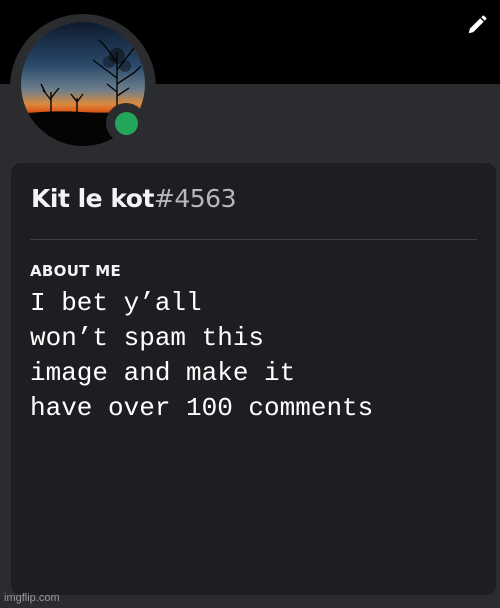 The width and height of the screenshot is (500, 608). I want to click on edit-profile-button, so click(477, 27).